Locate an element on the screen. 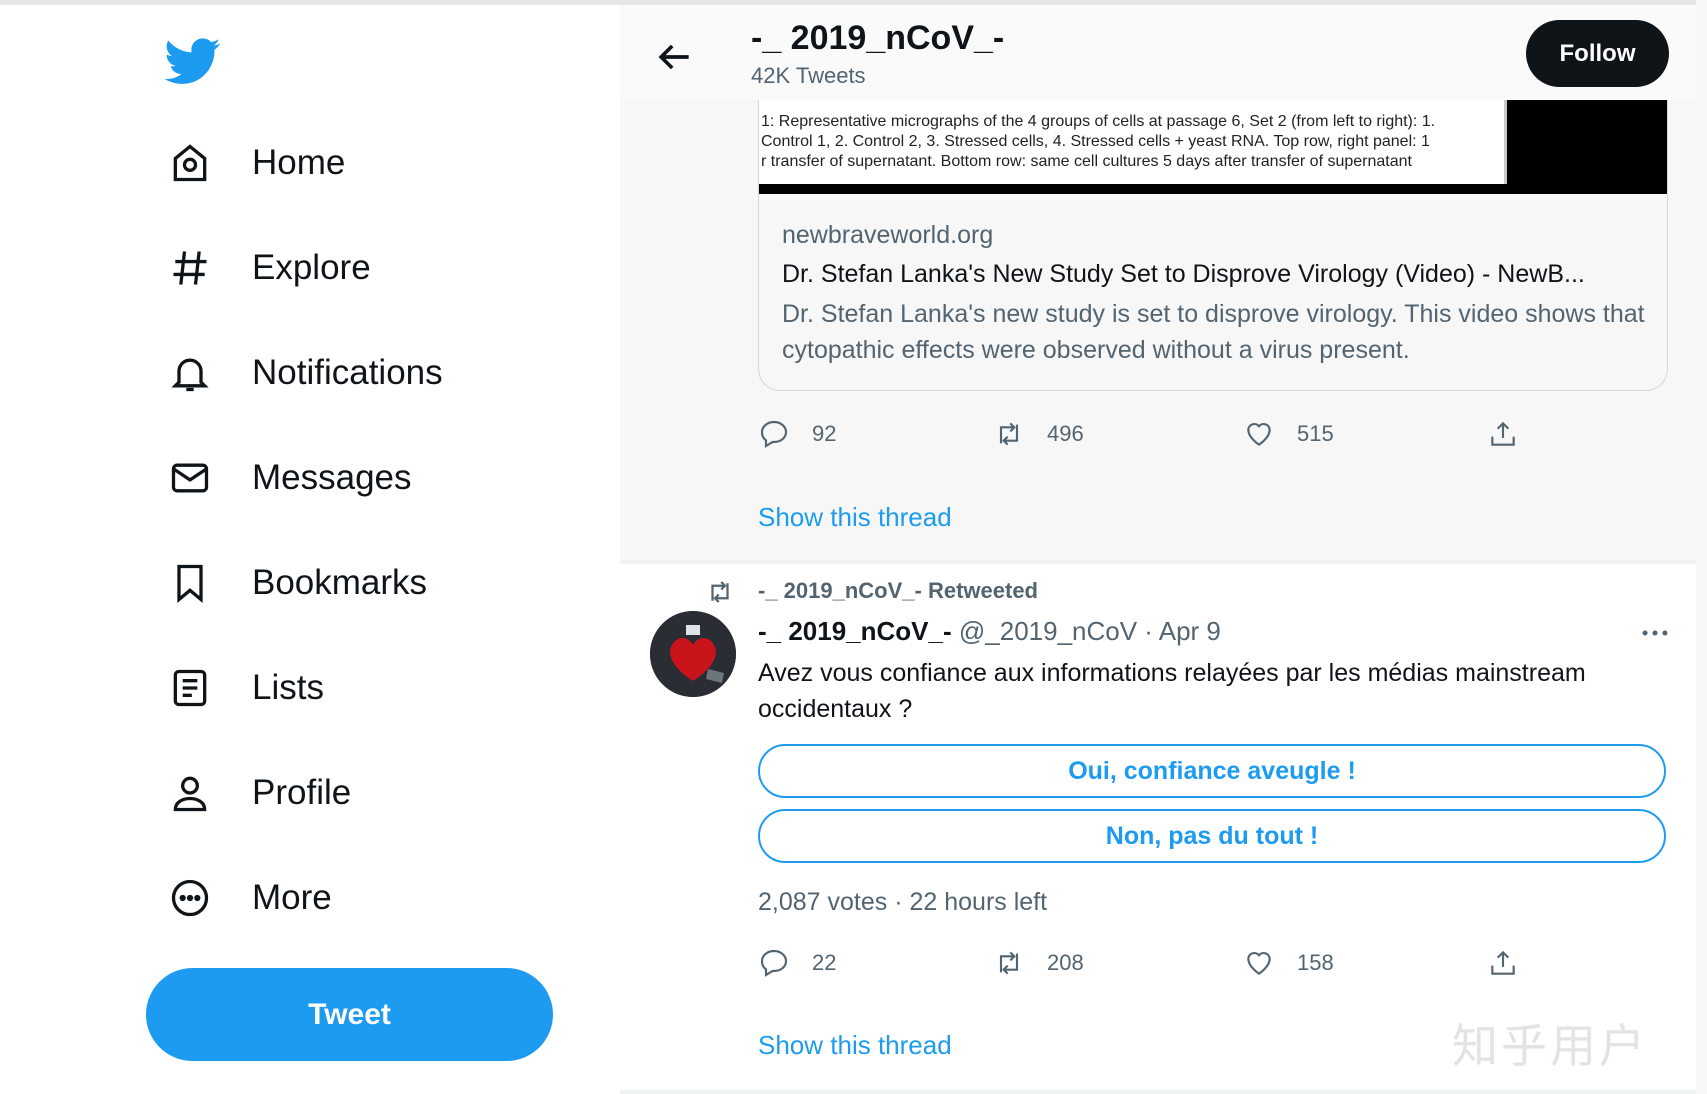 The width and height of the screenshot is (1707, 1094). nav-more-label: More is located at coordinates (292, 897).